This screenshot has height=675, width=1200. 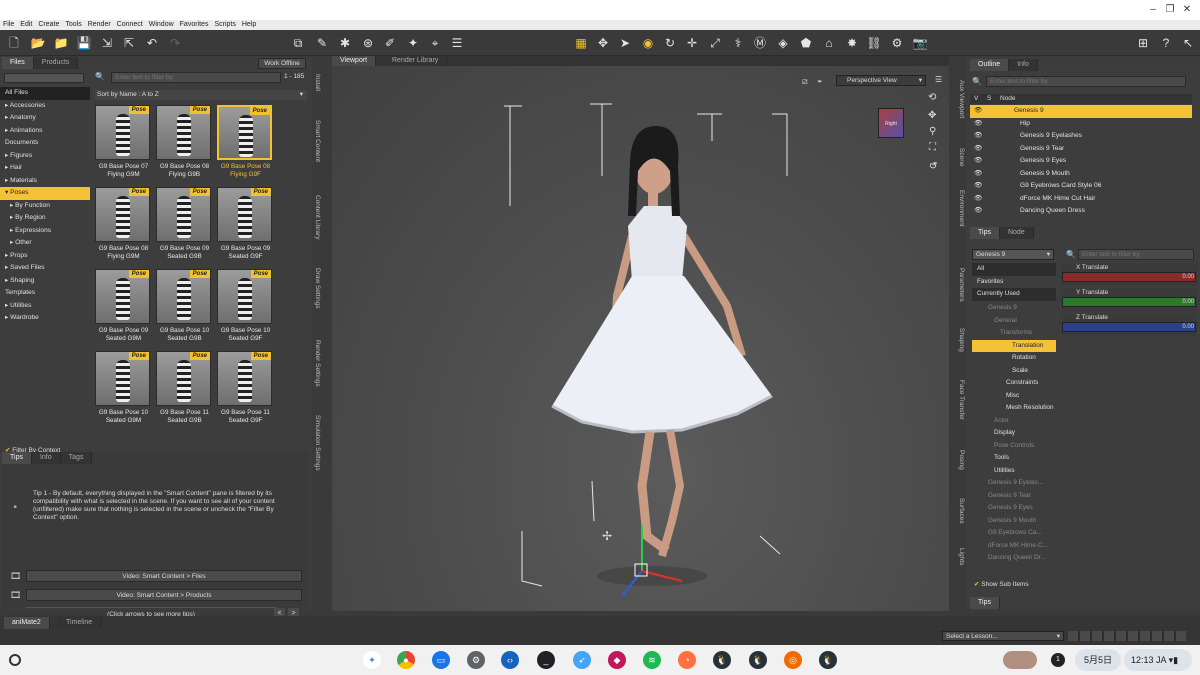 I want to click on geometry-editor-icon: ✎, so click(x=322, y=43).